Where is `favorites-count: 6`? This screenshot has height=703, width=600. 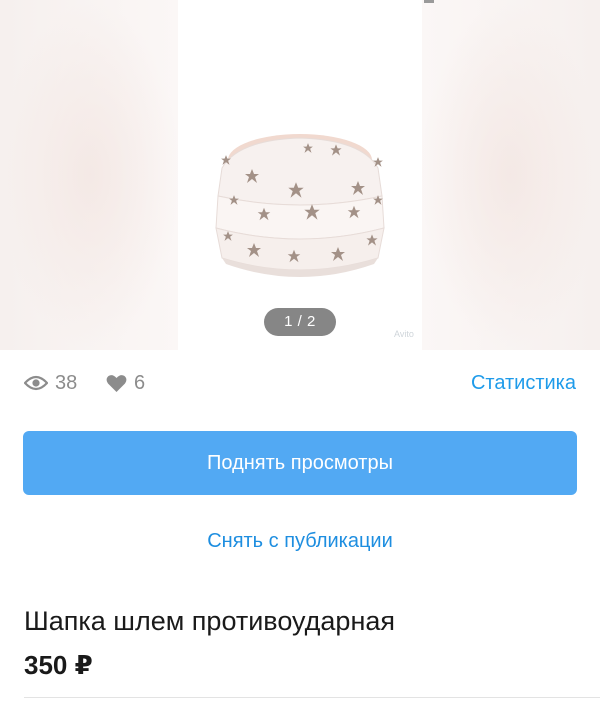 favorites-count: 6 is located at coordinates (140, 382).